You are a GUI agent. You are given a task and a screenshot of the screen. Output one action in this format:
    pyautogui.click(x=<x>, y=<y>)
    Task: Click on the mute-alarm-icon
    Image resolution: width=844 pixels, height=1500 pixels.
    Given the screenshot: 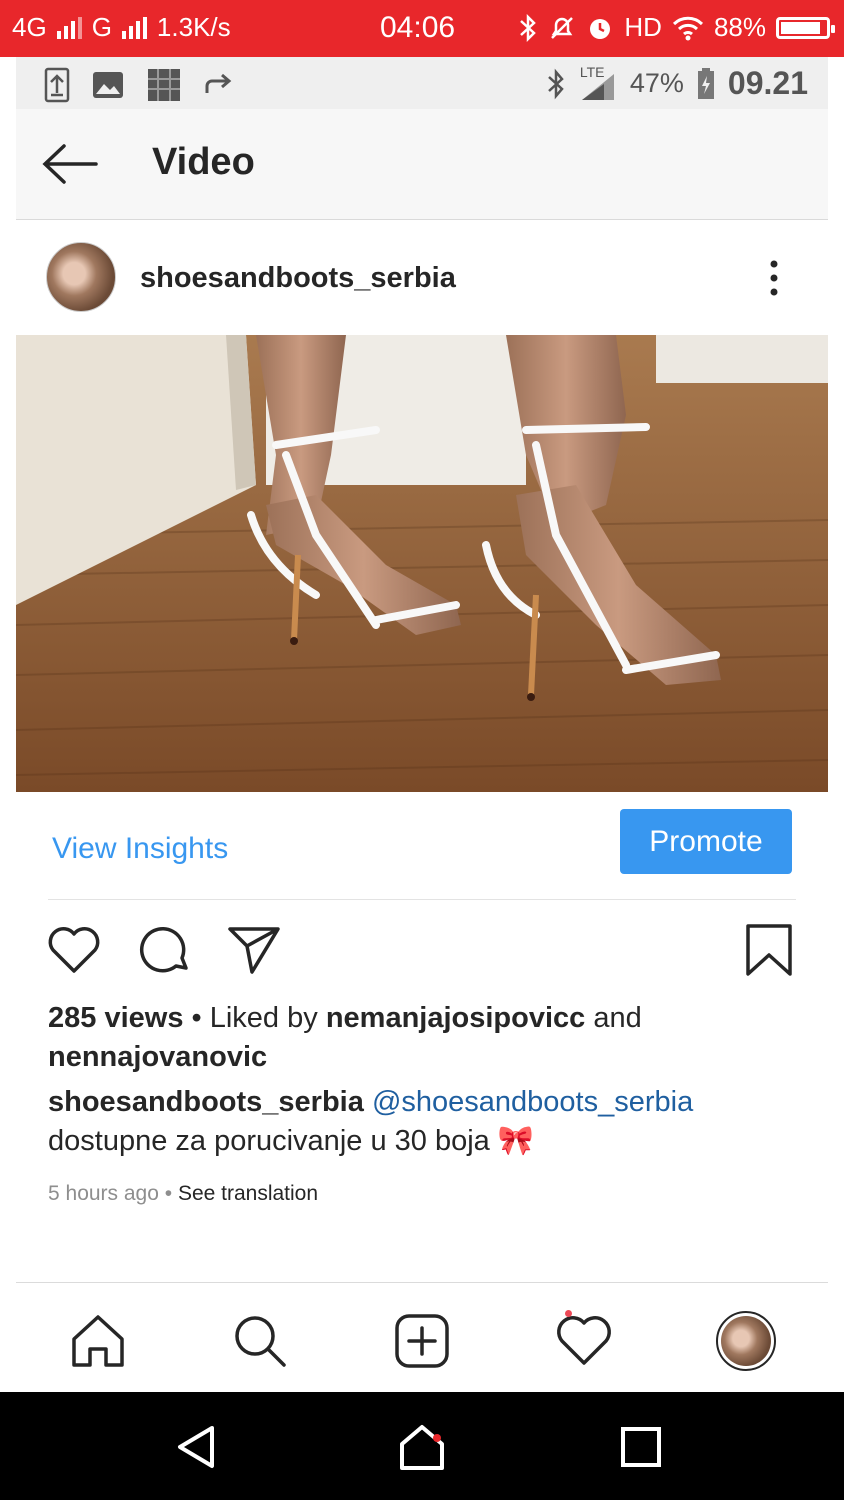 What is the action you would take?
    pyautogui.click(x=562, y=27)
    